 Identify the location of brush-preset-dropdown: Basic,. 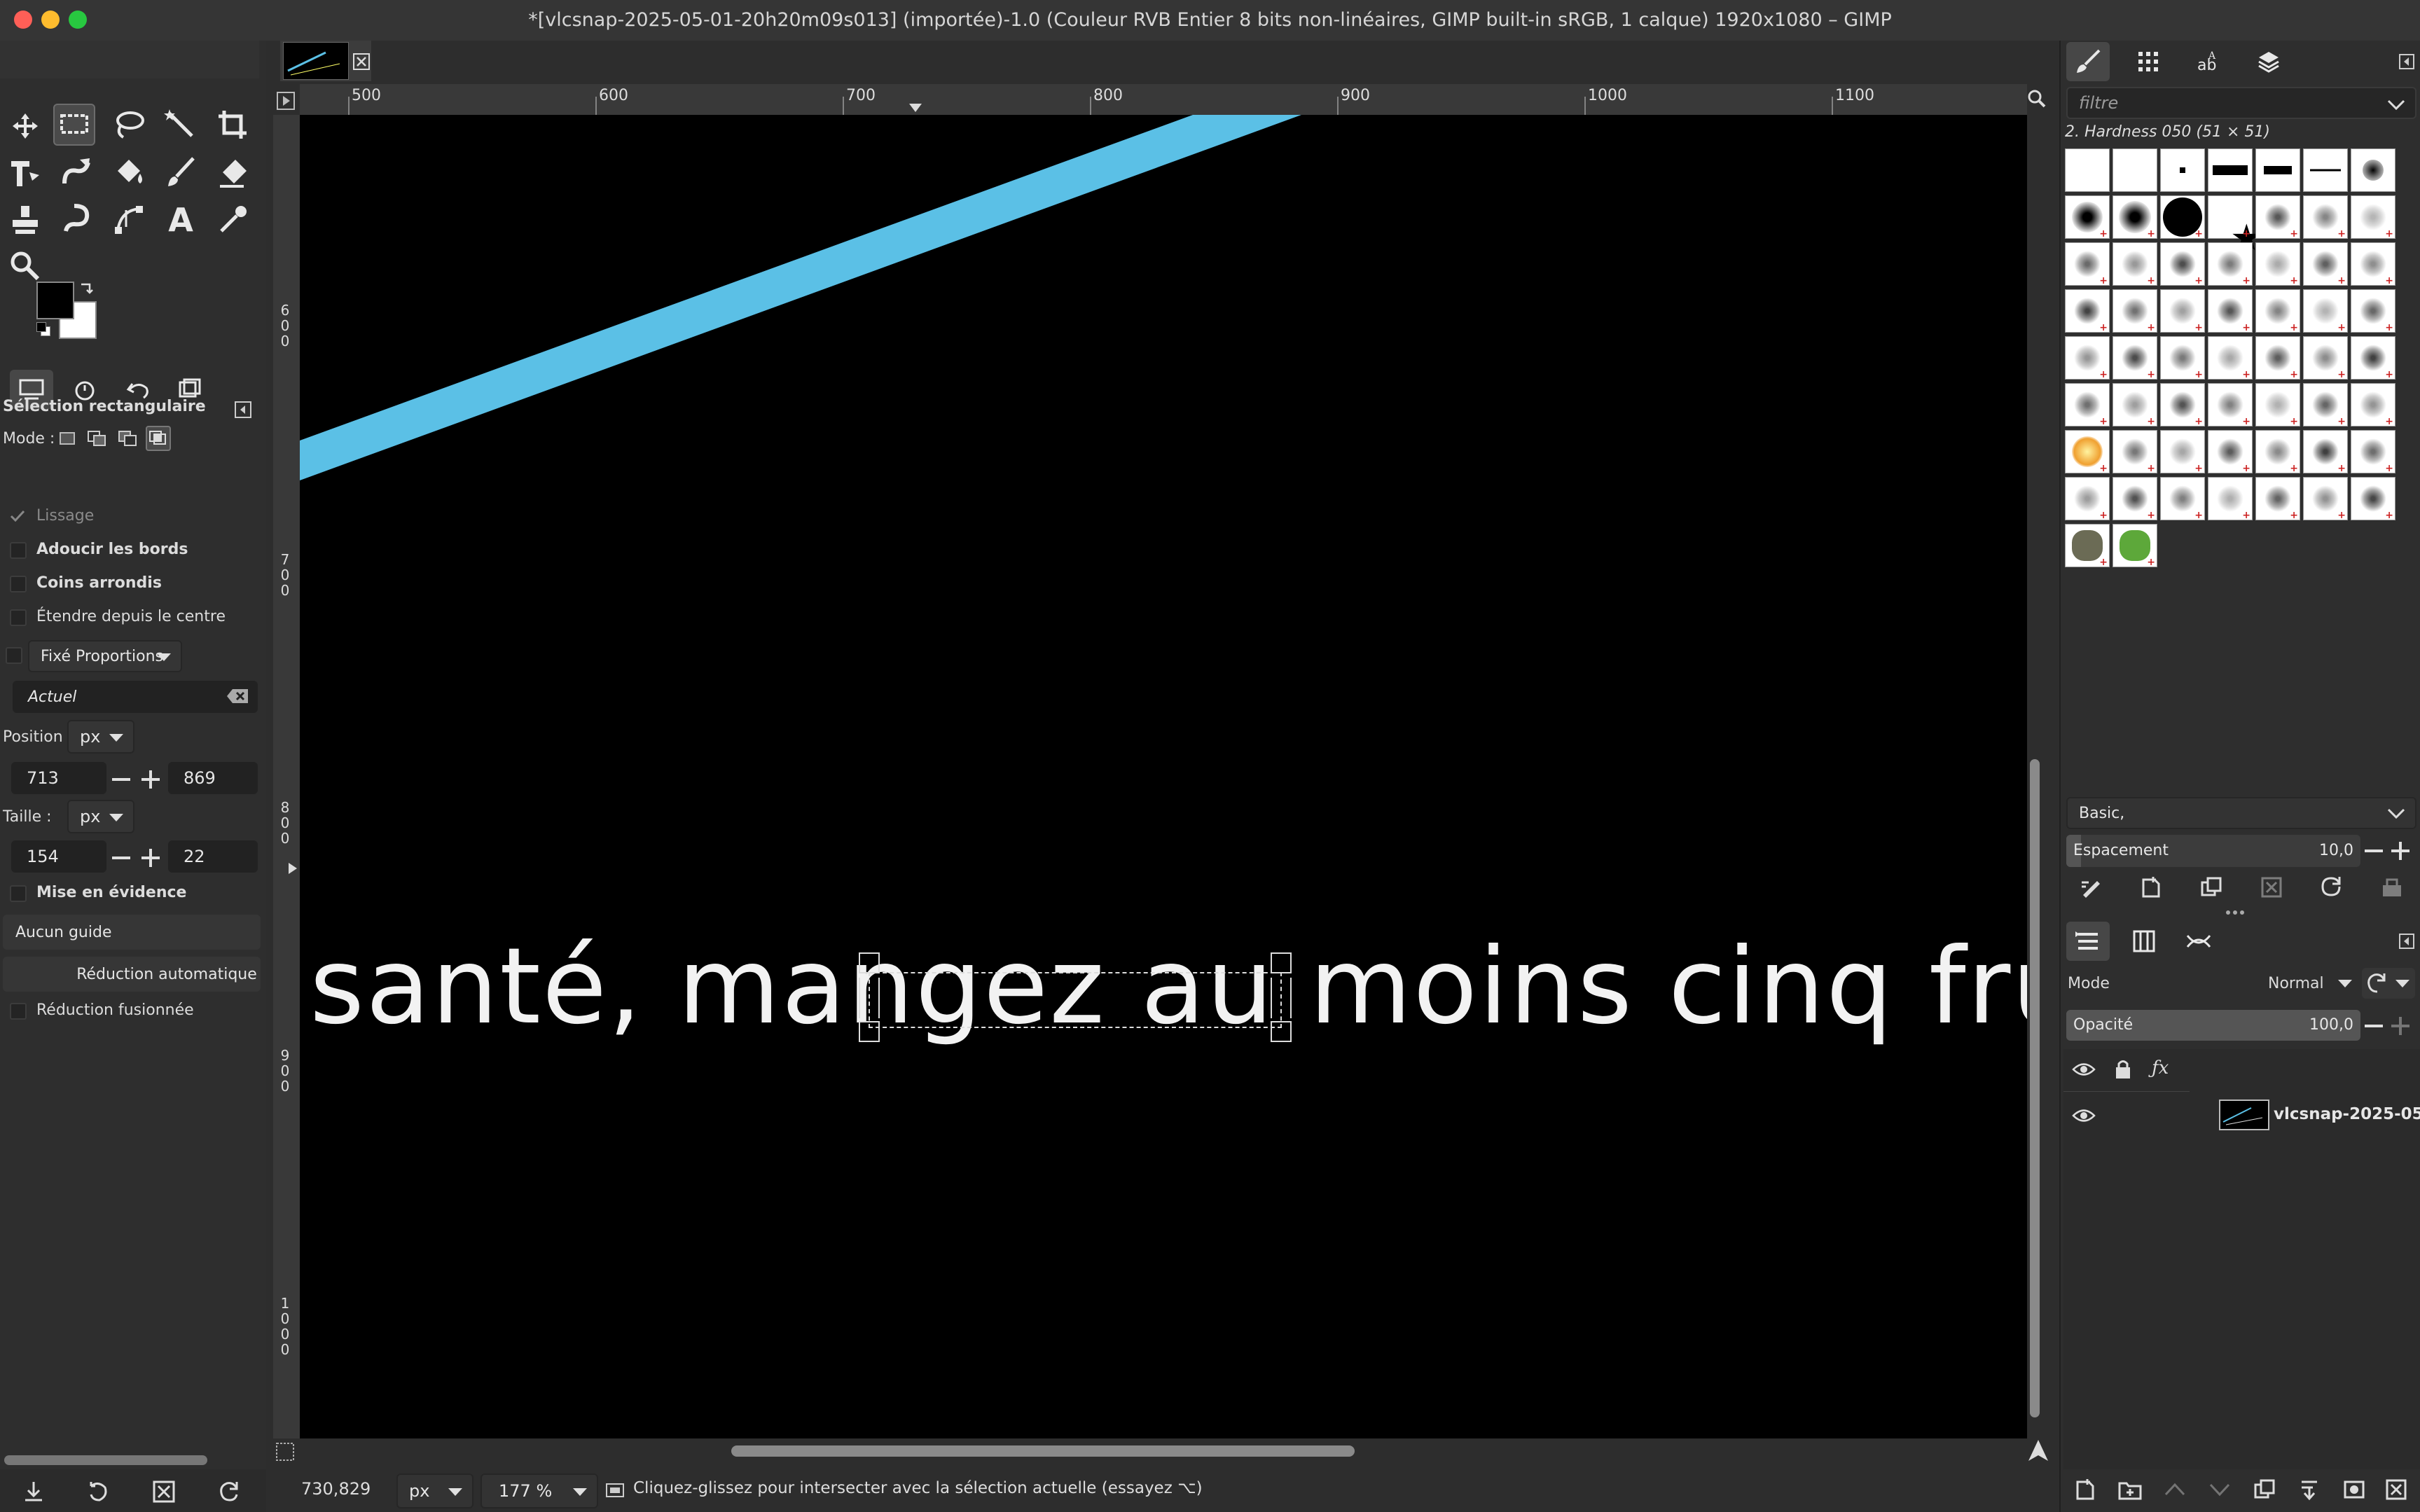
(2241, 813).